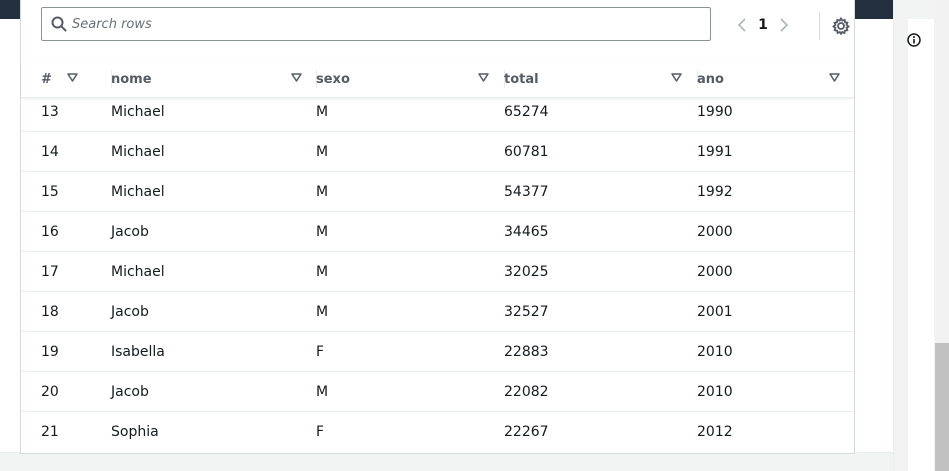 Image resolution: width=949 pixels, height=471 pixels. Describe the element at coordinates (437, 352) in the screenshot. I see `table-row: 19 Isabella F 22883 2010` at that location.